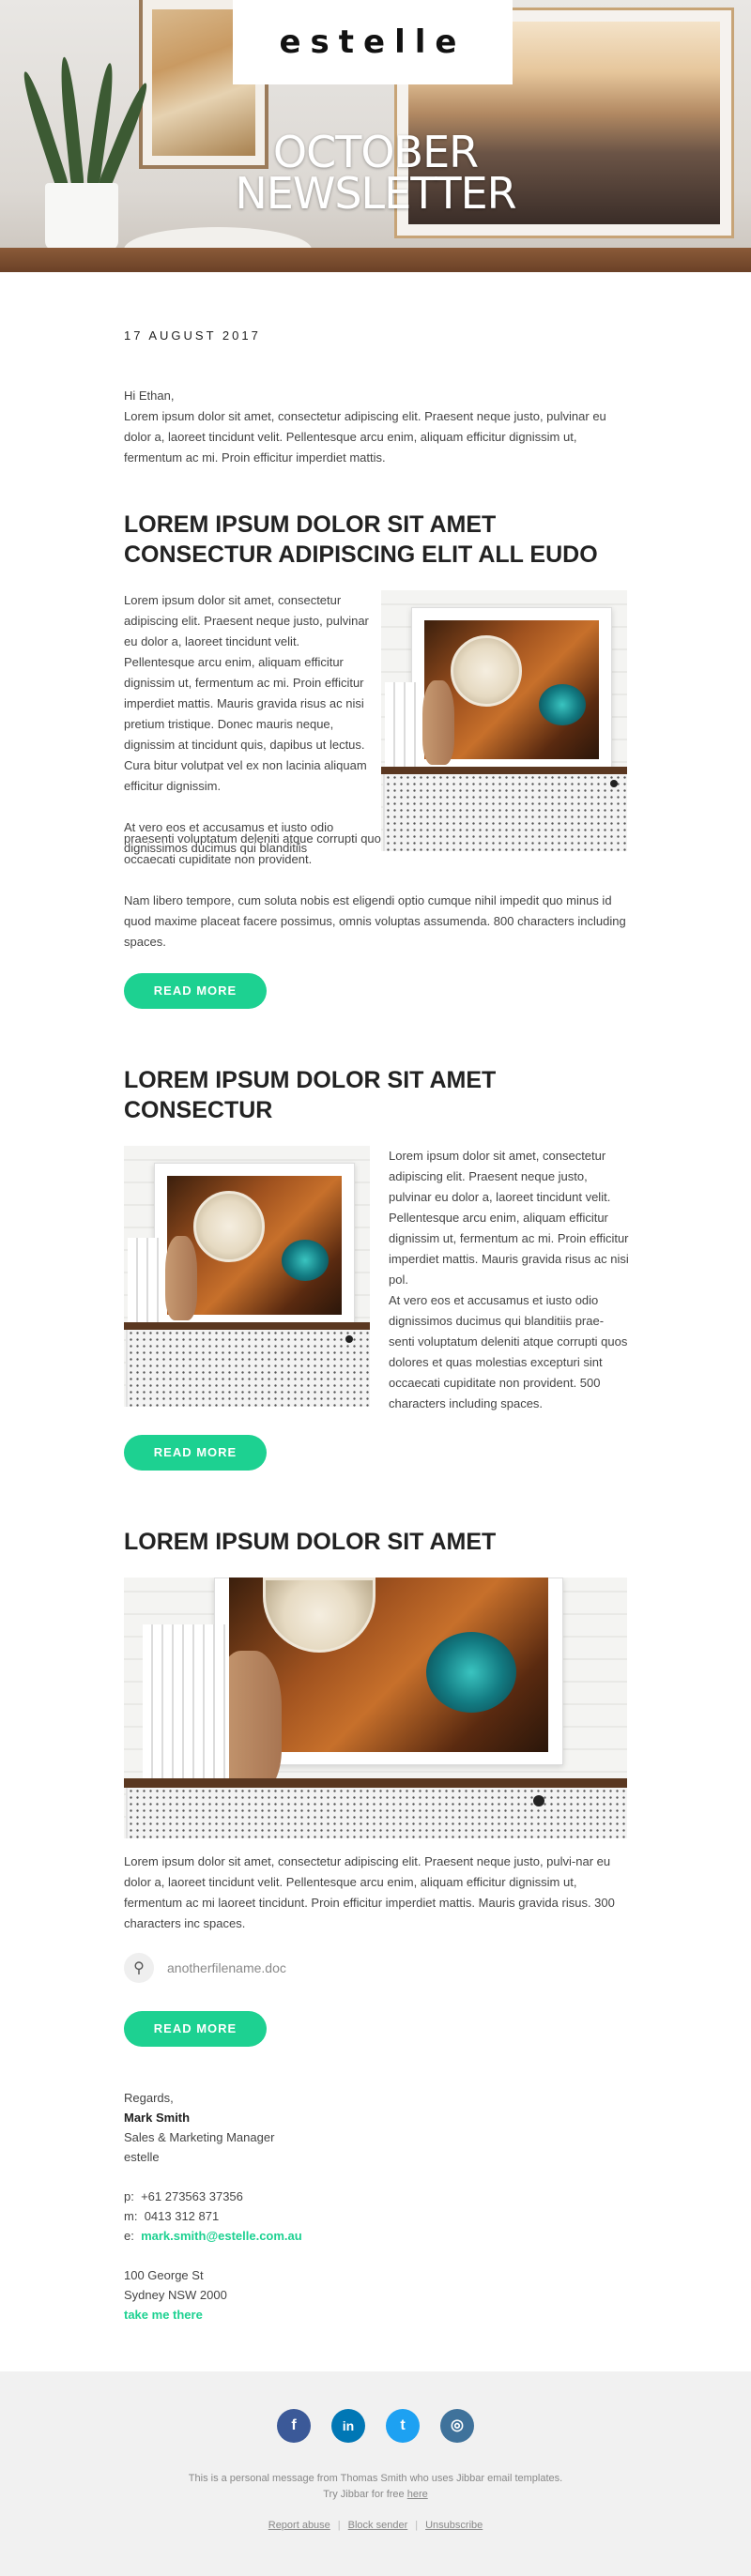  I want to click on wooden-shelf, so click(376, 260).